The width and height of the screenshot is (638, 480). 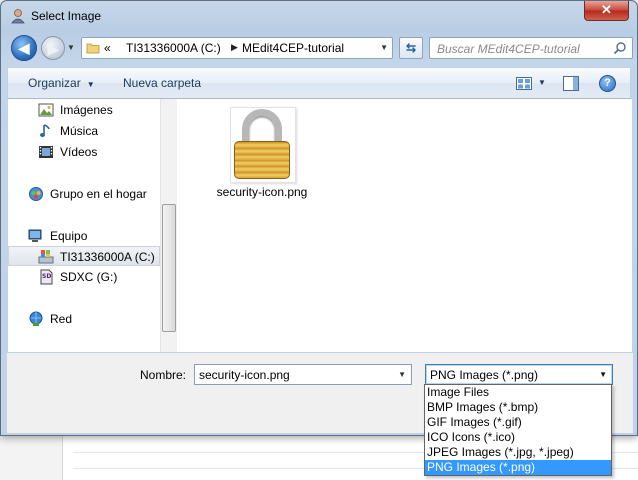 What do you see at coordinates (54, 83) in the screenshot?
I see `organize-label: Organizar` at bounding box center [54, 83].